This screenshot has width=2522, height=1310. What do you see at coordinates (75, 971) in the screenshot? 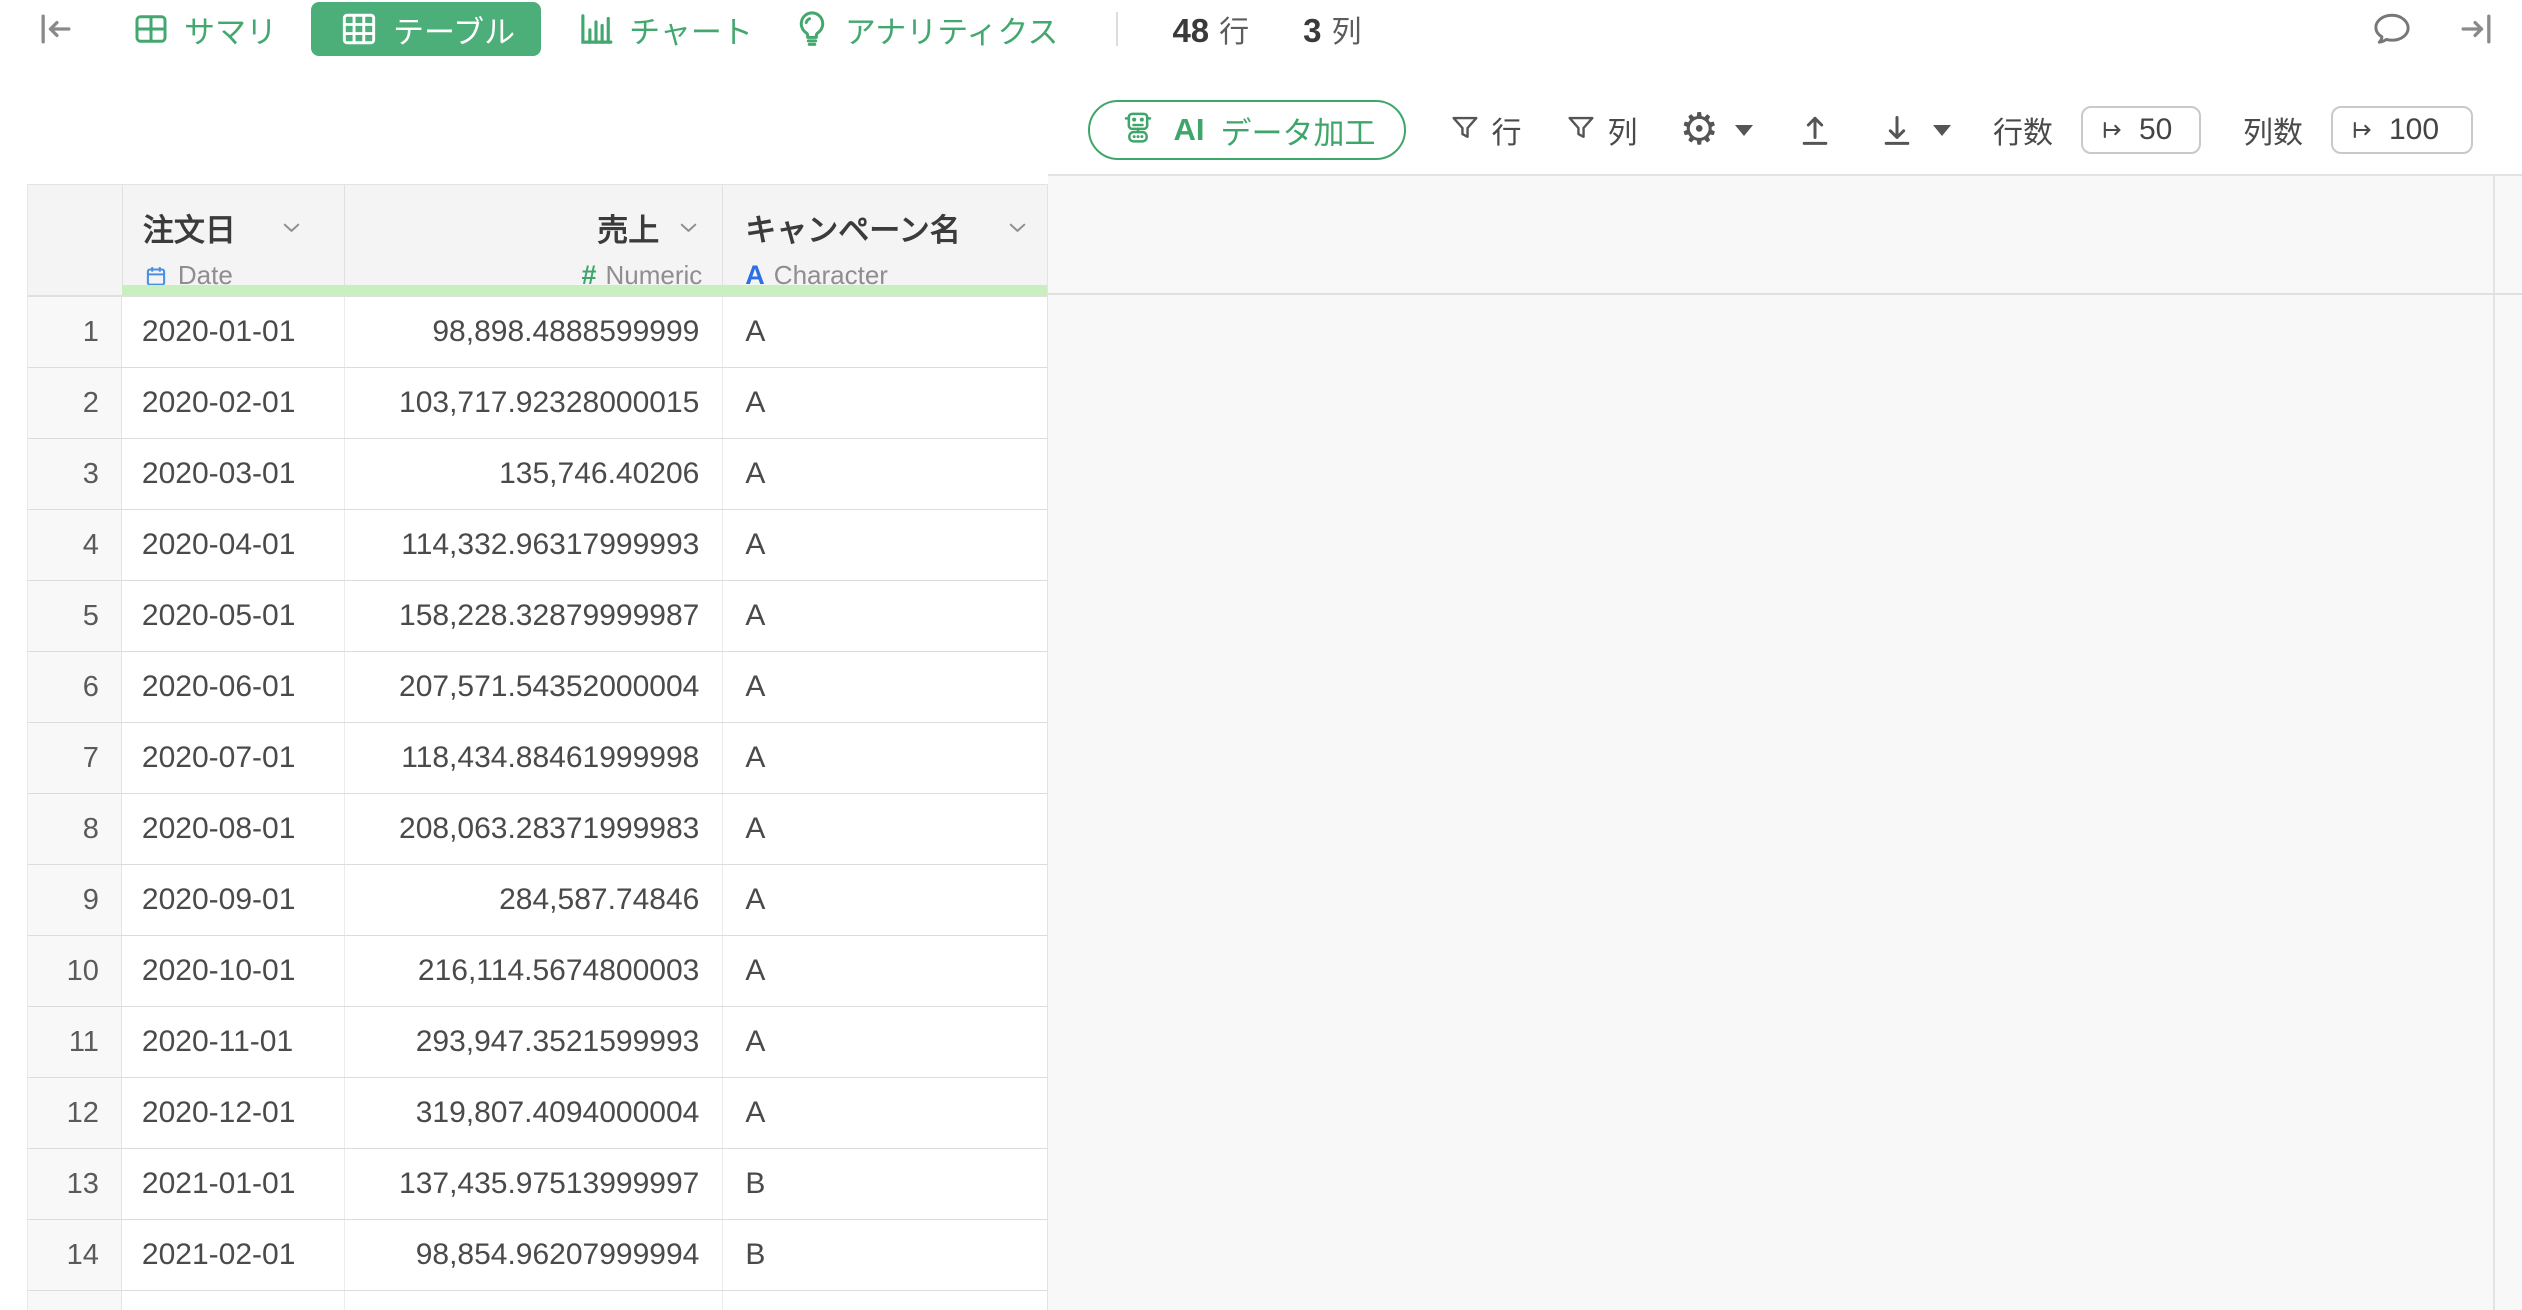
I see `row-number-cell: 10` at bounding box center [75, 971].